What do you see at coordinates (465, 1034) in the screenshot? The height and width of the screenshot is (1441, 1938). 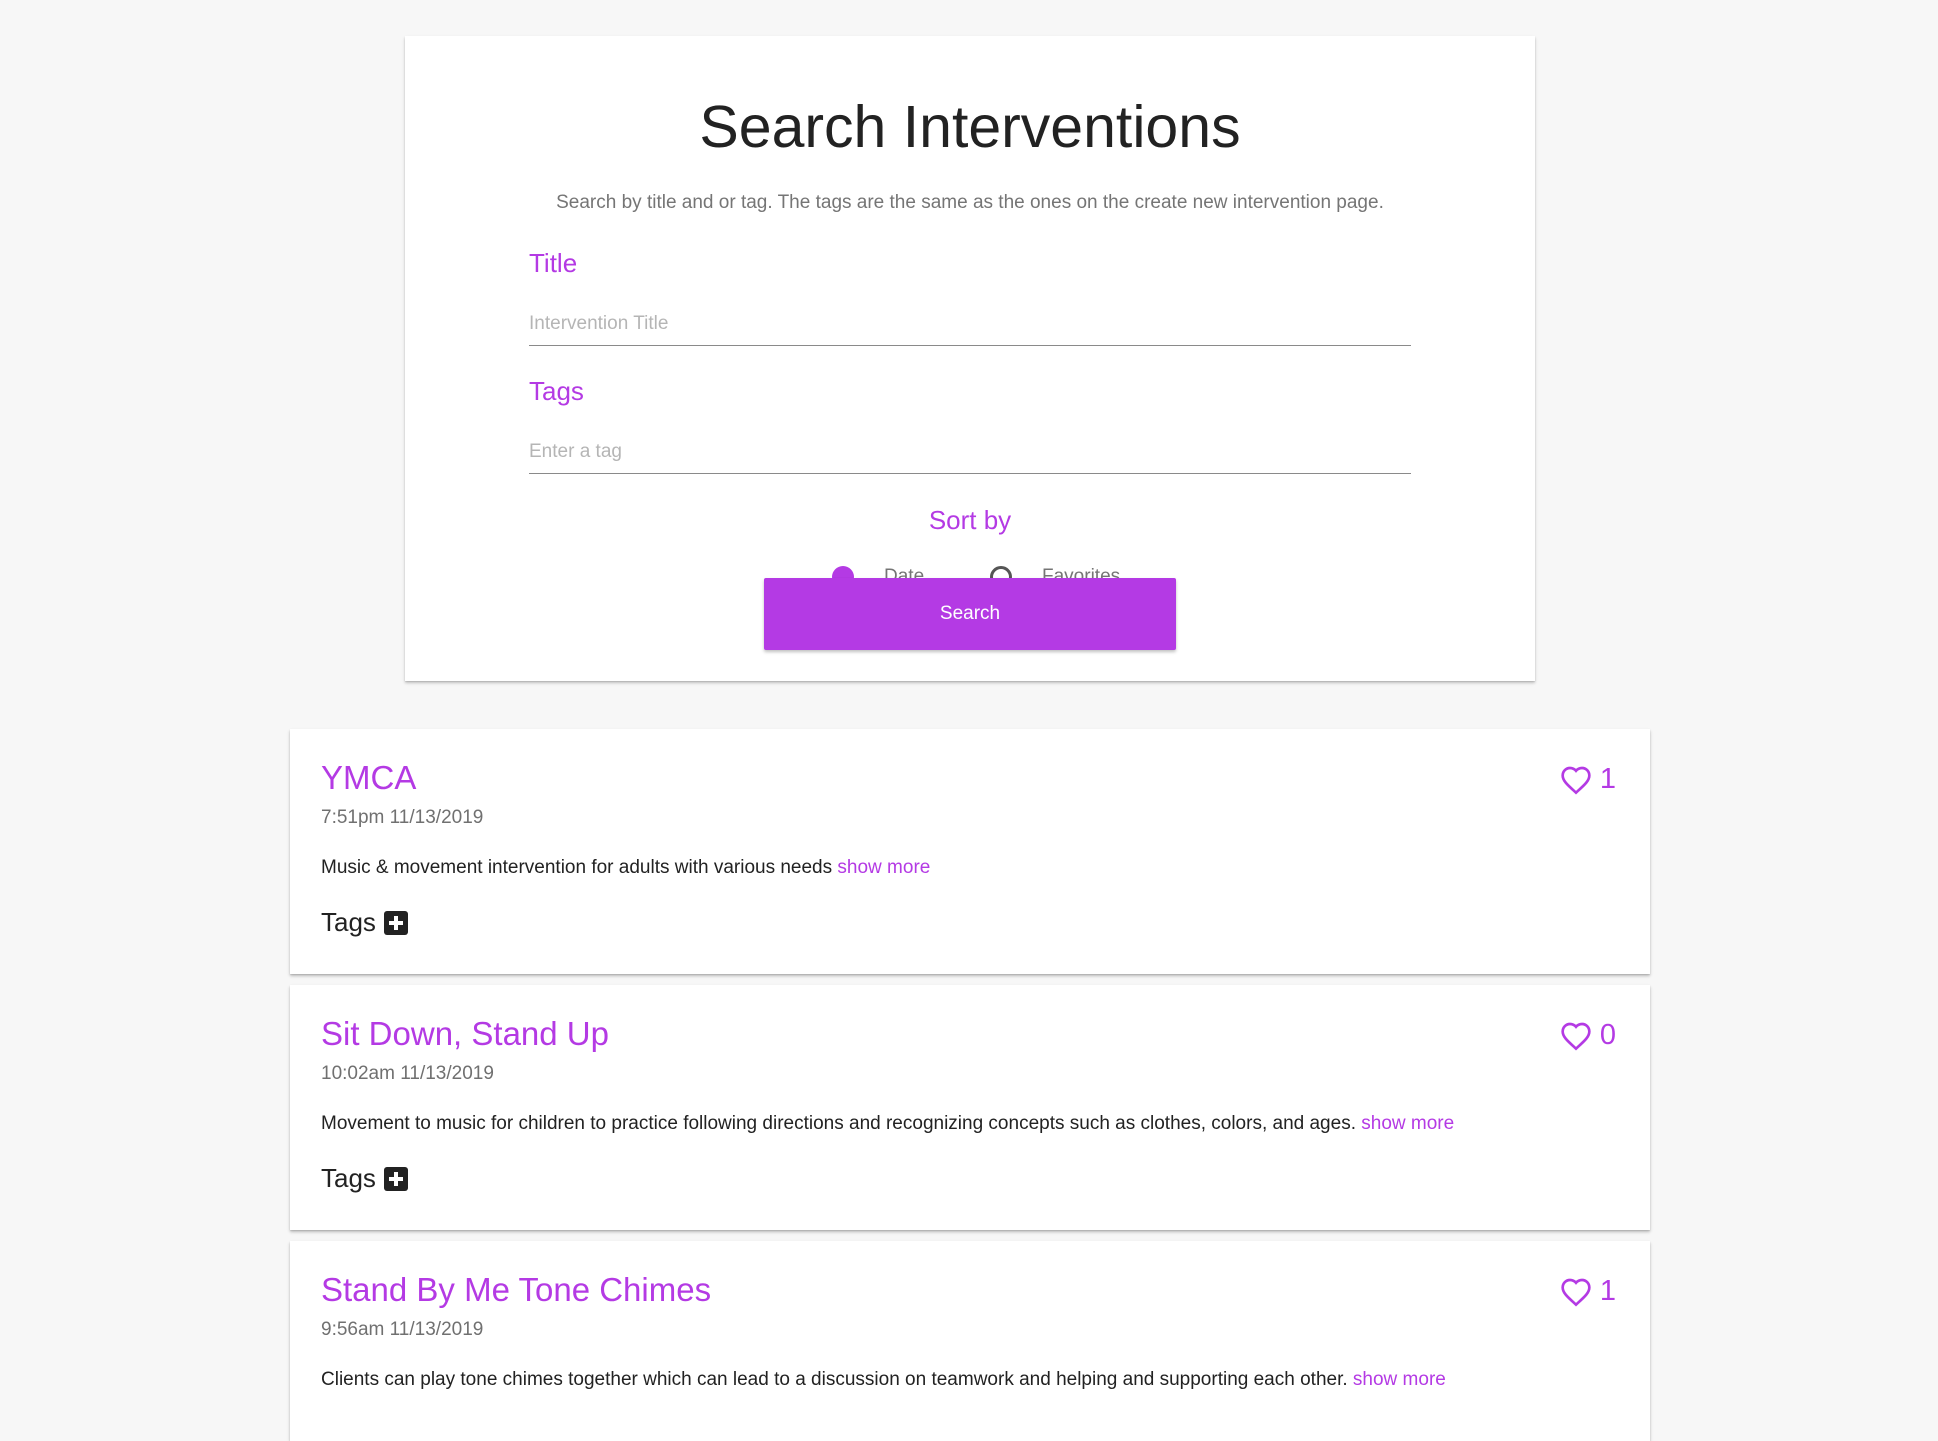 I see `intervention-title: Sit Down, Stand Up` at bounding box center [465, 1034].